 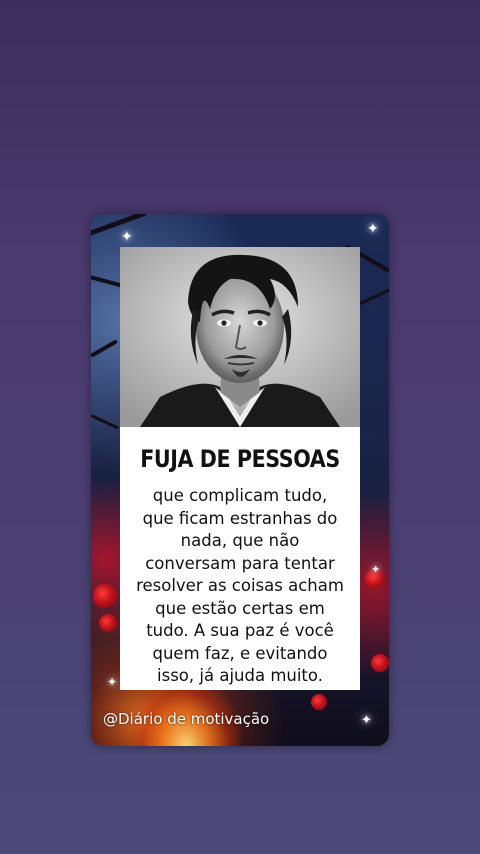 I want to click on watermark-handle: @Diário de motivação, so click(x=186, y=719).